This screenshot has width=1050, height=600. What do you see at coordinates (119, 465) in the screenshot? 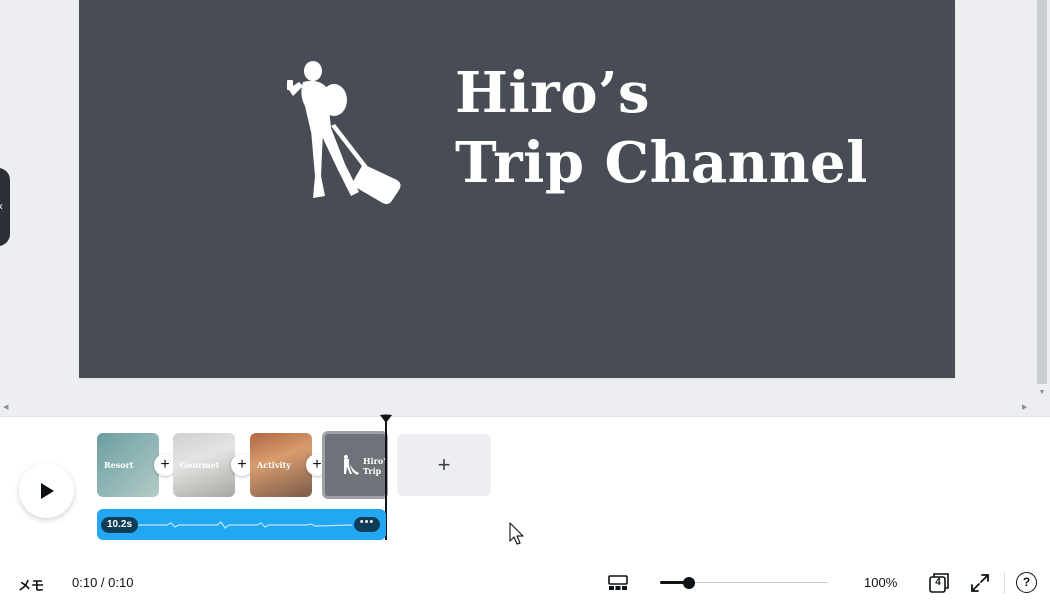
I see `page-thumbnail-label: Resort` at bounding box center [119, 465].